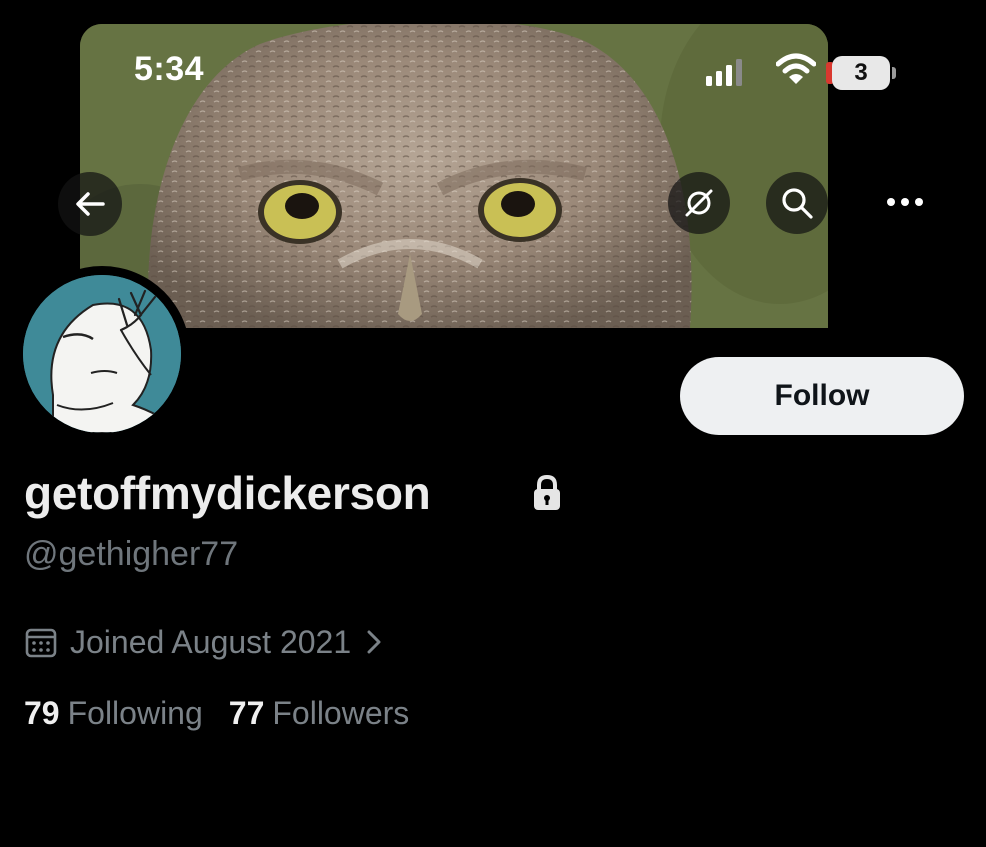 Image resolution: width=986 pixels, height=847 pixels. I want to click on battery-indicator: 3, so click(861, 74).